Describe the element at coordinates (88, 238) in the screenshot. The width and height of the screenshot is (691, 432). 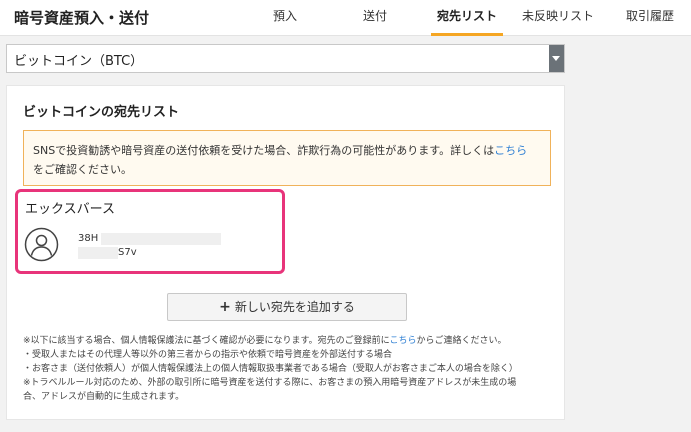
I see `address-line-1: 38H` at that location.